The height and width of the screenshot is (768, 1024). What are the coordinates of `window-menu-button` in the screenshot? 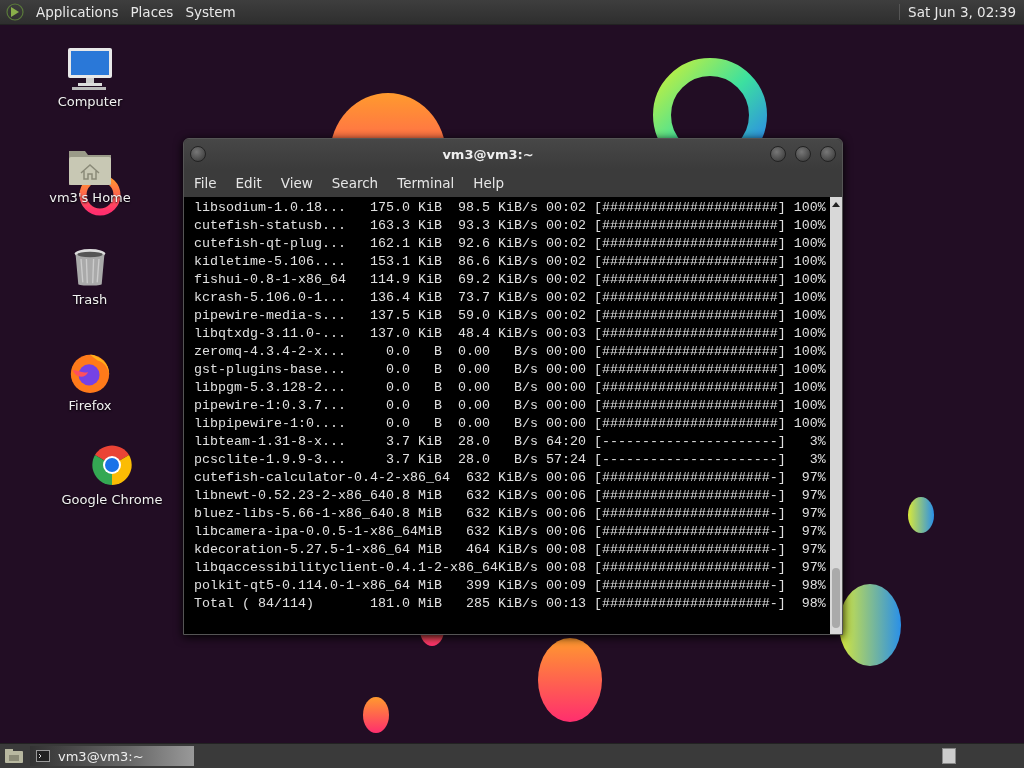 It's located at (198, 154).